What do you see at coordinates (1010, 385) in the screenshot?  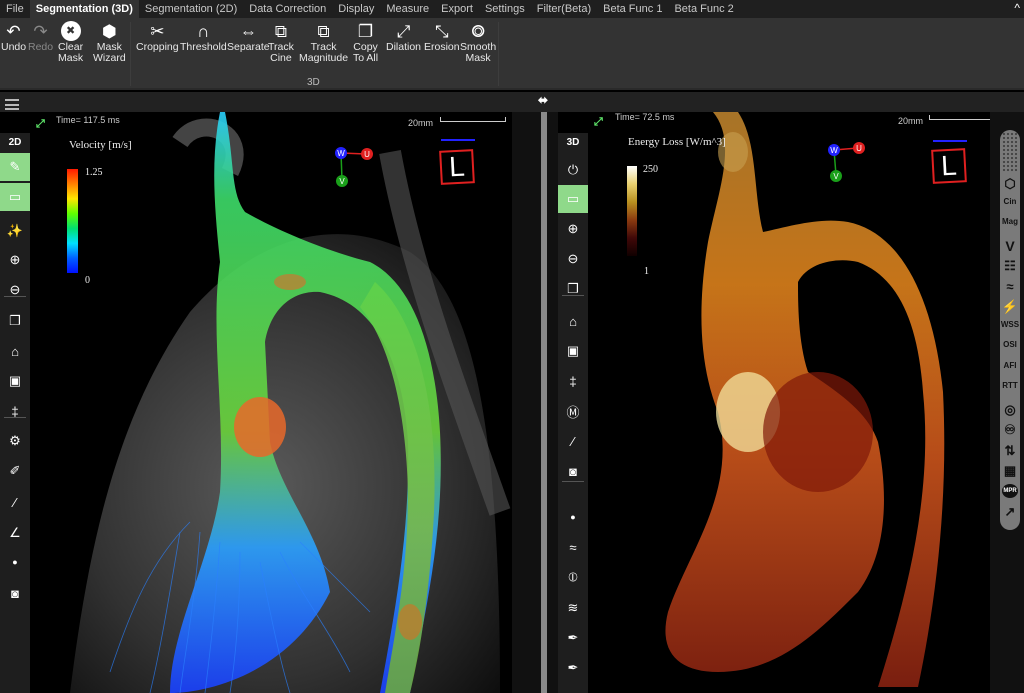 I see `strip-rtt-button: RTT` at bounding box center [1010, 385].